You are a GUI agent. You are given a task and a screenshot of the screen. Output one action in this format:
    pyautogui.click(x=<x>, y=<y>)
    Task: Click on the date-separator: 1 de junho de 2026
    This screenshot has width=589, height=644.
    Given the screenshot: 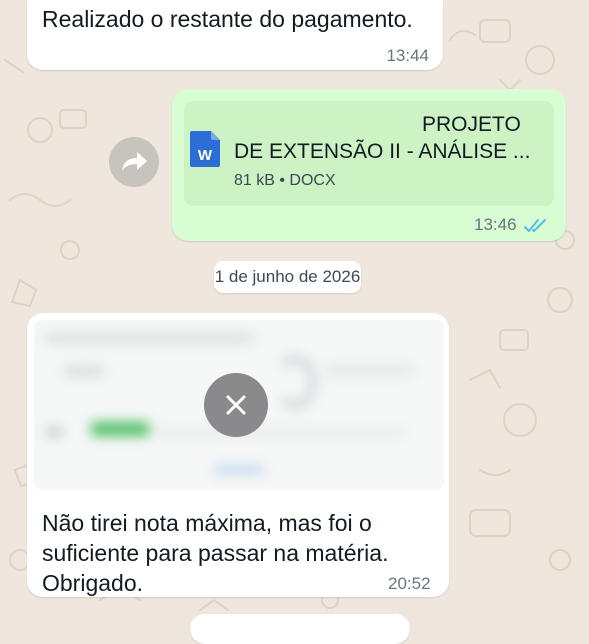 What is the action you would take?
    pyautogui.click(x=287, y=277)
    